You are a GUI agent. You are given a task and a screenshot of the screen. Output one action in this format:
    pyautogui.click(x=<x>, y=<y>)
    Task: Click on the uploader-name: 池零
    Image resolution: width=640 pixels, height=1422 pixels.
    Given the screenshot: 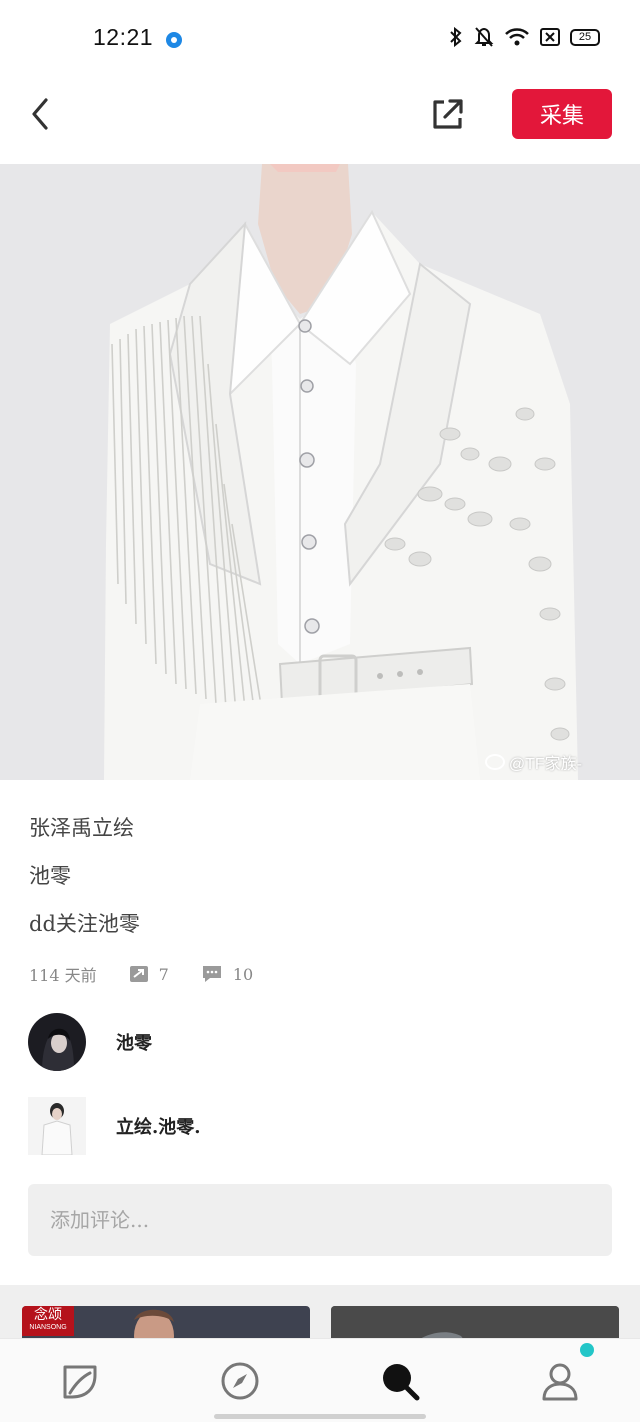 What is the action you would take?
    pyautogui.click(x=134, y=1042)
    